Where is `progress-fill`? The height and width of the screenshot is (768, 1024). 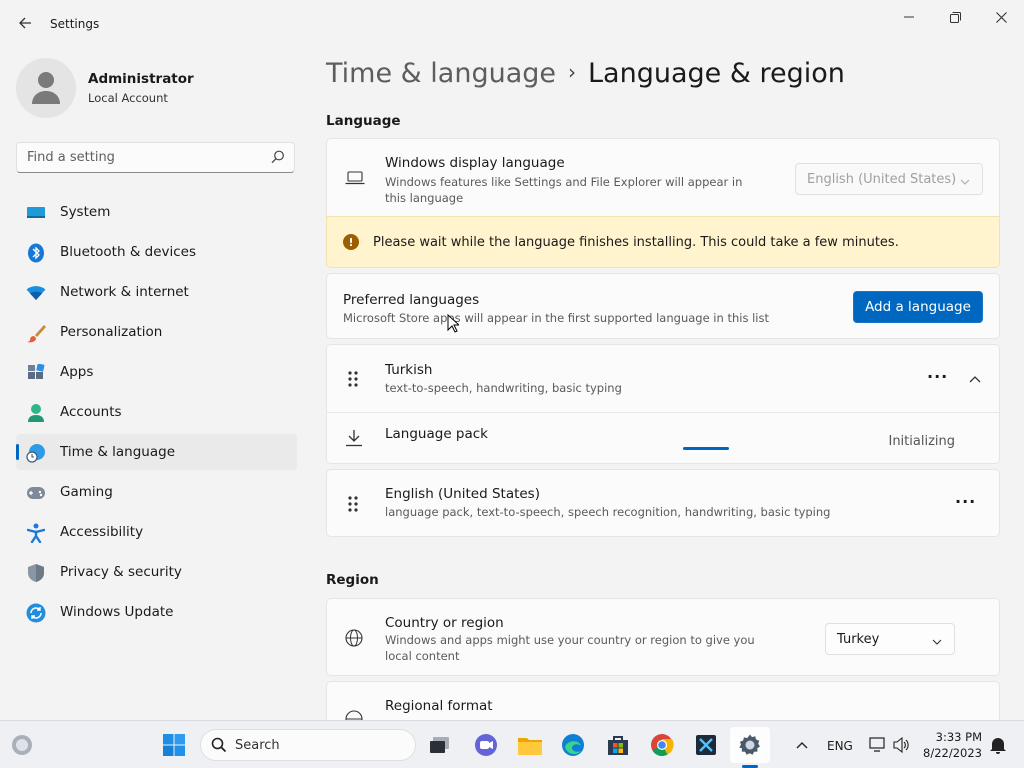 progress-fill is located at coordinates (706, 448).